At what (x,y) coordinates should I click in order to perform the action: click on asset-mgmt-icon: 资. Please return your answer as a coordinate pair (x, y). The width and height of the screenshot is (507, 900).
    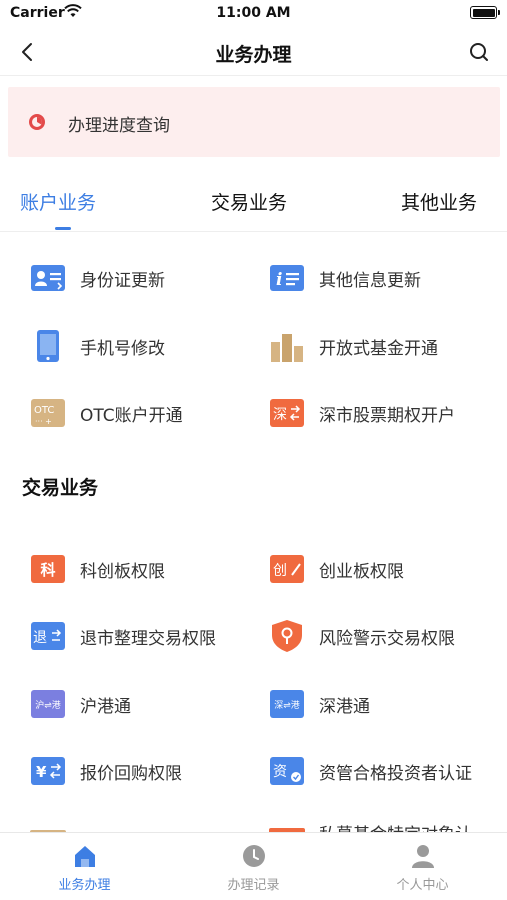
    Looking at the image, I should click on (287, 771).